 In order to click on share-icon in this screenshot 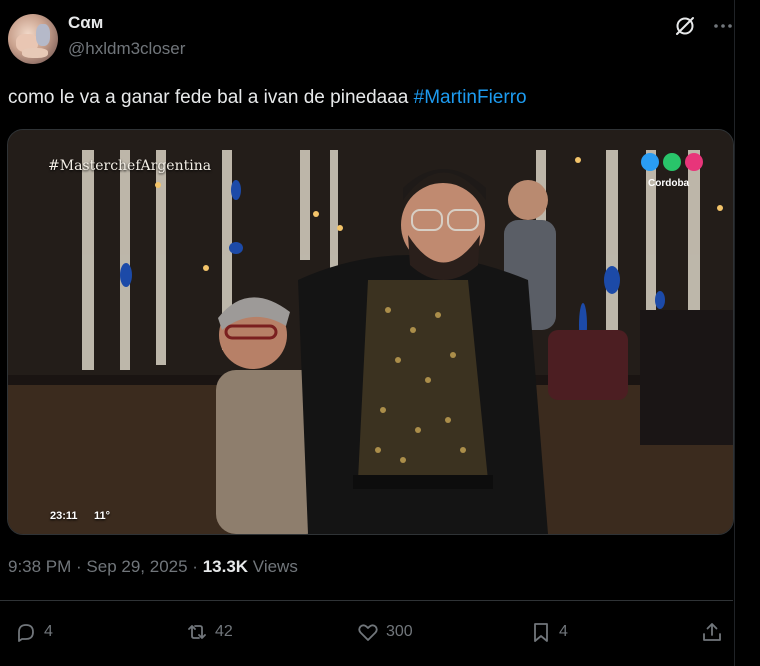, I will do `click(712, 632)`.